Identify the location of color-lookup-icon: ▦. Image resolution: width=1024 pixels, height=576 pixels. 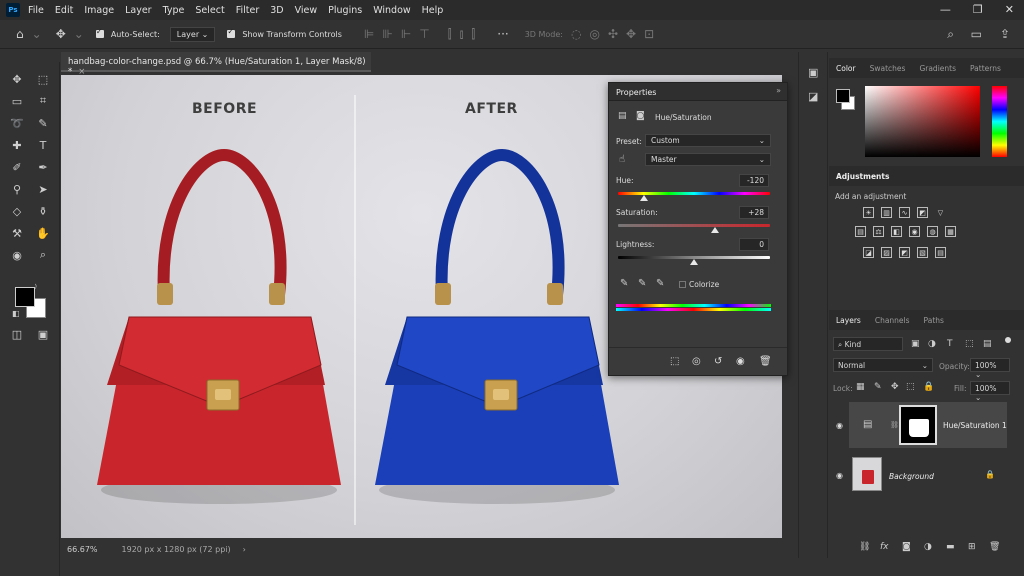
(950, 231).